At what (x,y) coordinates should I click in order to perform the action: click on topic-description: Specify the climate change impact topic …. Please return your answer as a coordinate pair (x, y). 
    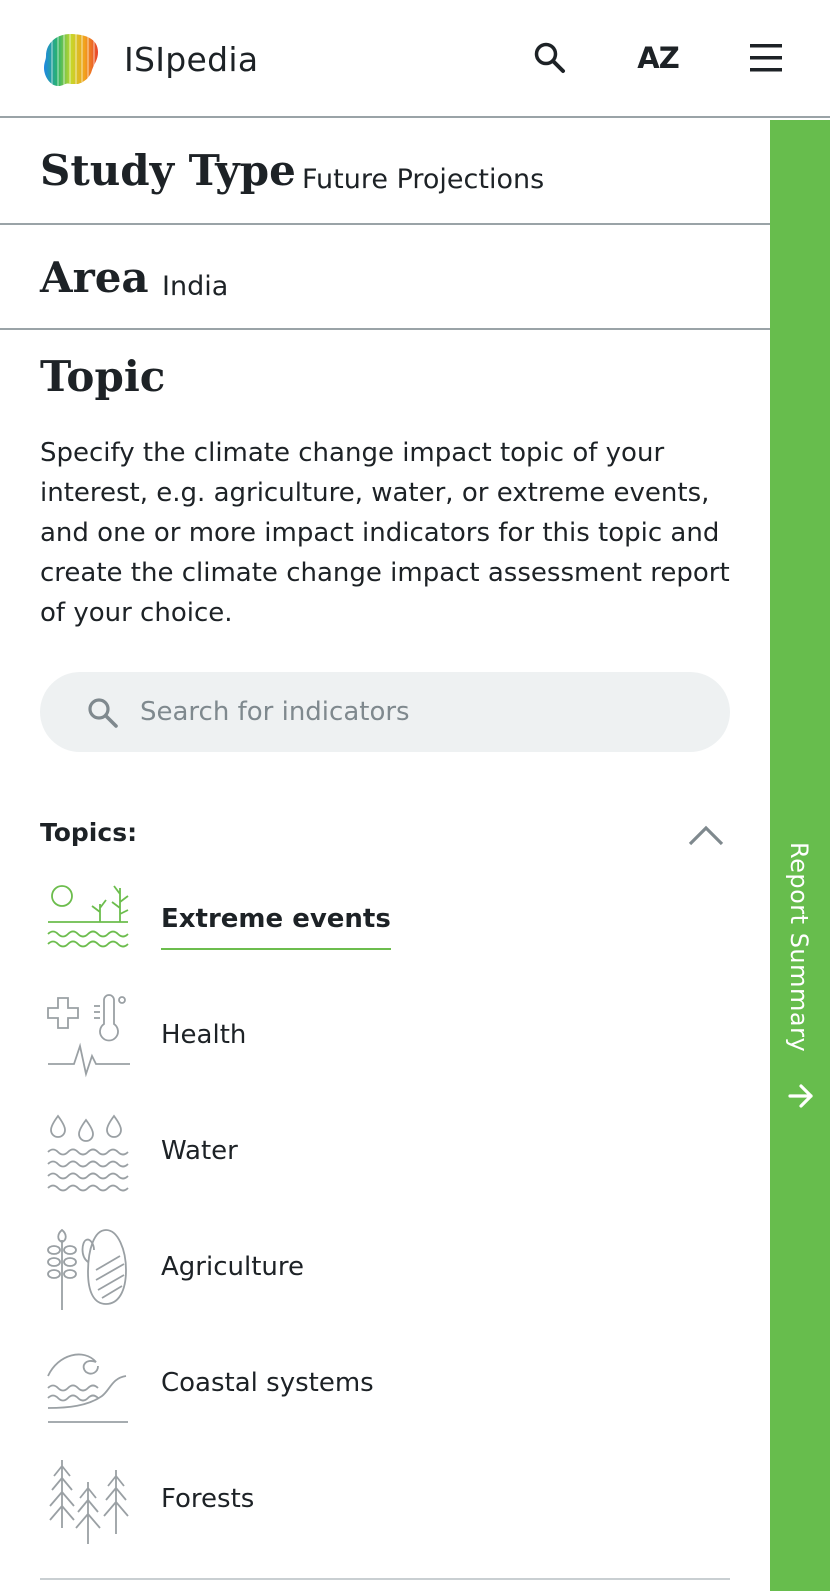
    Looking at the image, I should click on (385, 533).